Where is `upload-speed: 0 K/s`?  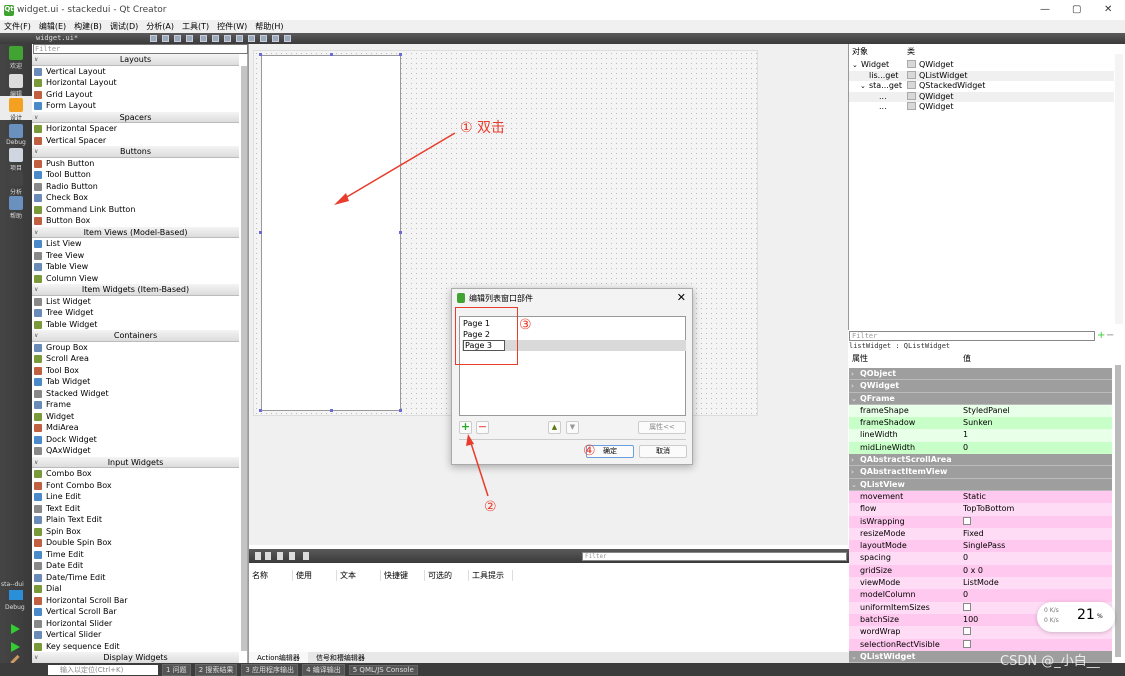 upload-speed: 0 K/s is located at coordinates (1051, 610).